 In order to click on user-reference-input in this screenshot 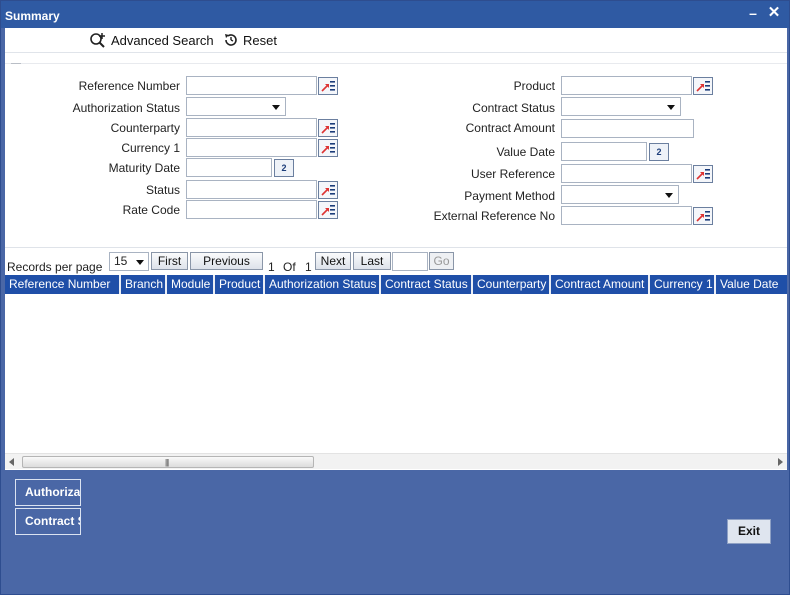, I will do `click(626, 173)`.